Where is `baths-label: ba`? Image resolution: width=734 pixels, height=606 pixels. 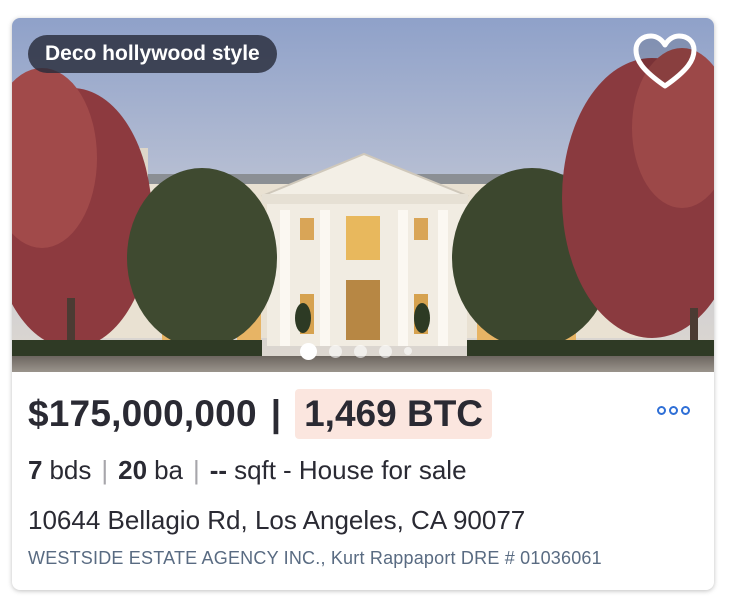
baths-label: ba is located at coordinates (168, 470).